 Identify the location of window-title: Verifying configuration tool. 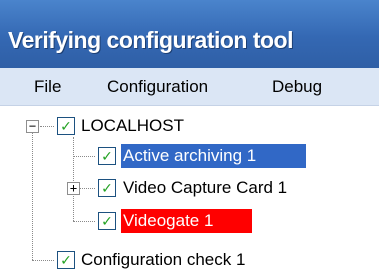
(151, 40).